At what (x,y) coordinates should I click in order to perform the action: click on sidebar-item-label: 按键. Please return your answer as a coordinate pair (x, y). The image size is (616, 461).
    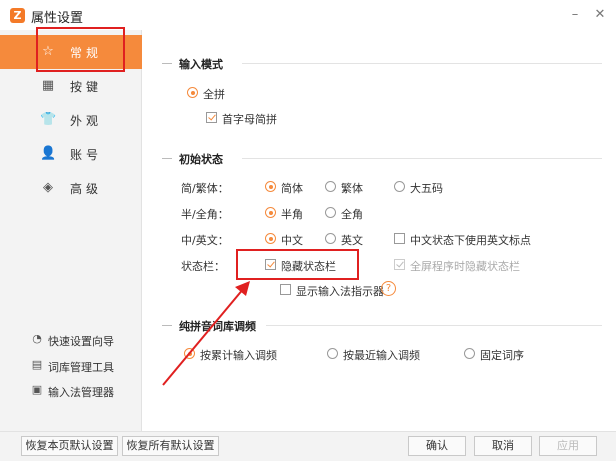
    Looking at the image, I should click on (86, 87).